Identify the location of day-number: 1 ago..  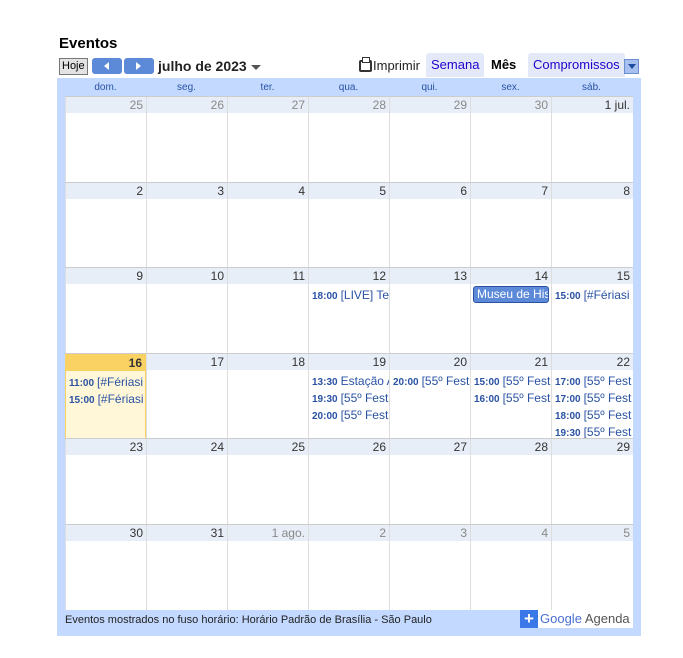
(268, 532).